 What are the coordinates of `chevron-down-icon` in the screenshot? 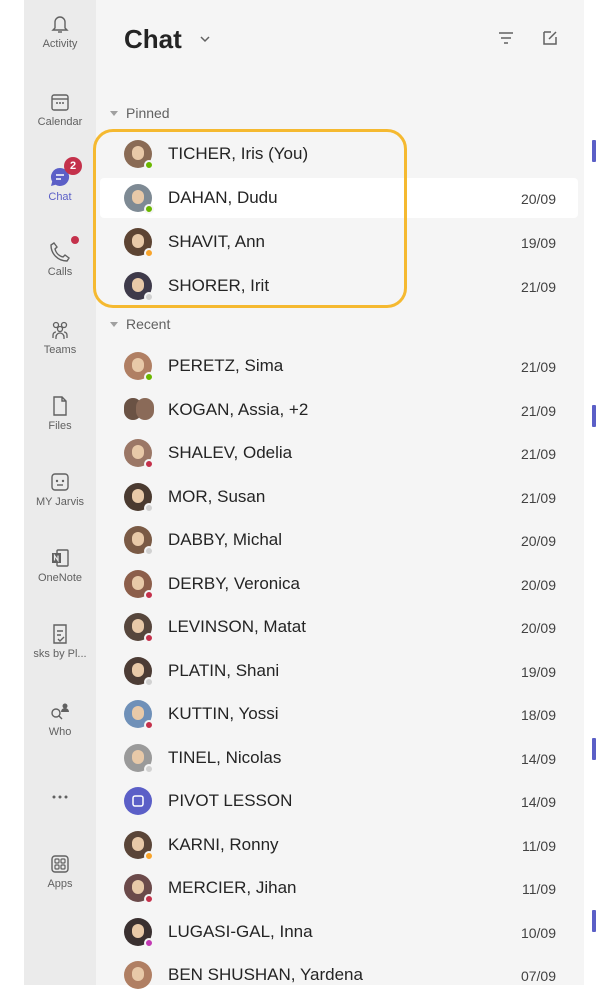 It's located at (205, 39).